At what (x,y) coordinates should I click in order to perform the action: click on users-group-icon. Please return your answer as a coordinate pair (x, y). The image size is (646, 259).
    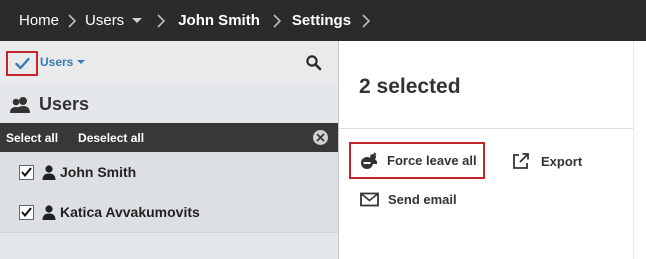
    Looking at the image, I should click on (20, 104).